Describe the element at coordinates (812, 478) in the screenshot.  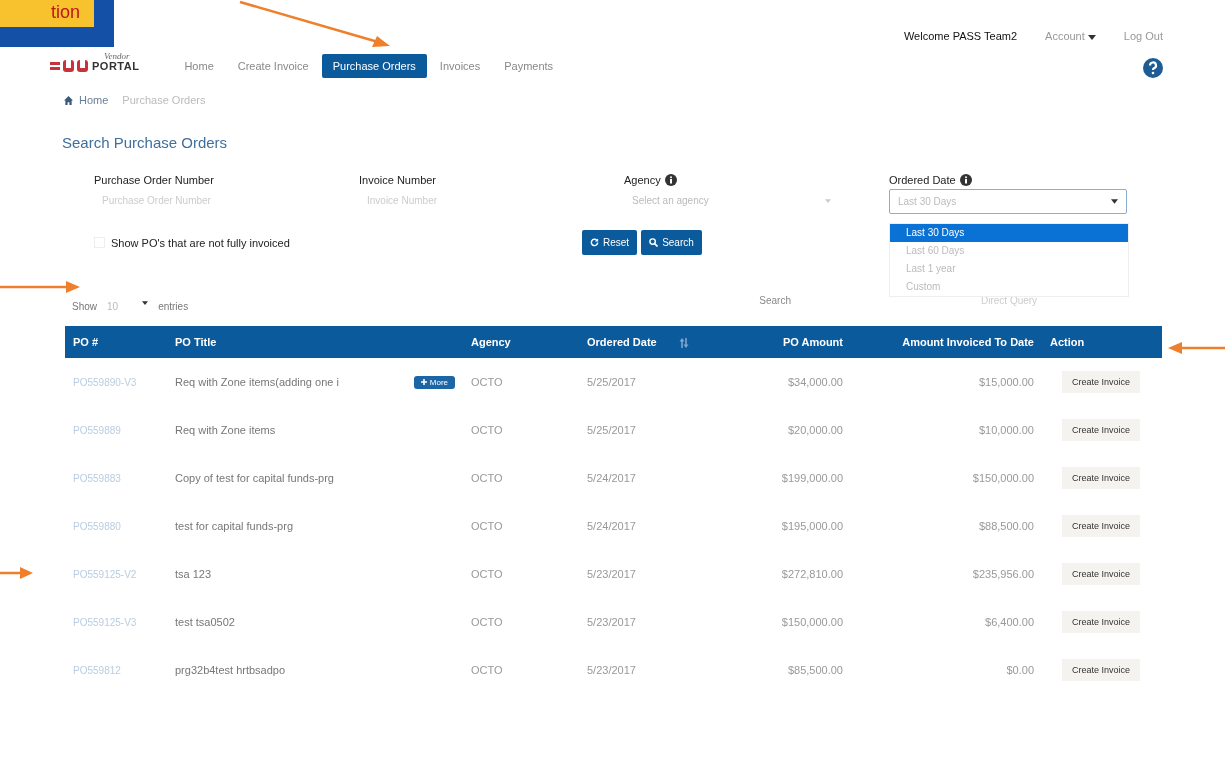
I see `table-cell: $199,000.00` at that location.